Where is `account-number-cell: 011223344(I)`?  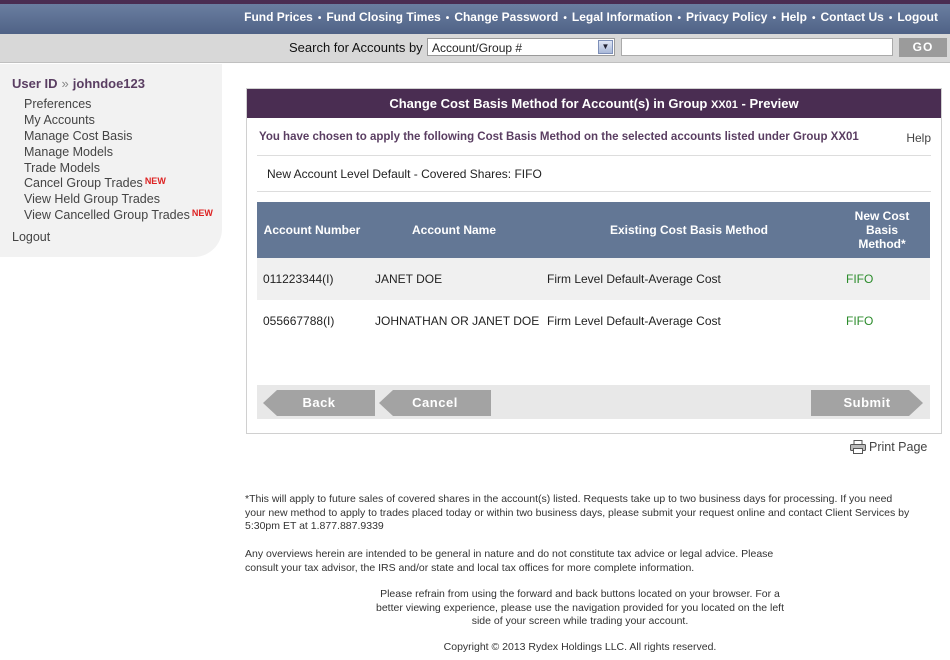
account-number-cell: 011223344(I) is located at coordinates (298, 279).